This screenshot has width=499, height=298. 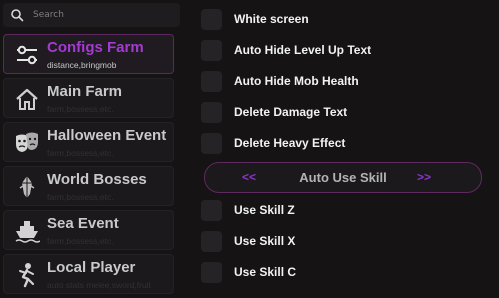 What do you see at coordinates (91, 267) in the screenshot?
I see `sidebar-item-label: Local Player` at bounding box center [91, 267].